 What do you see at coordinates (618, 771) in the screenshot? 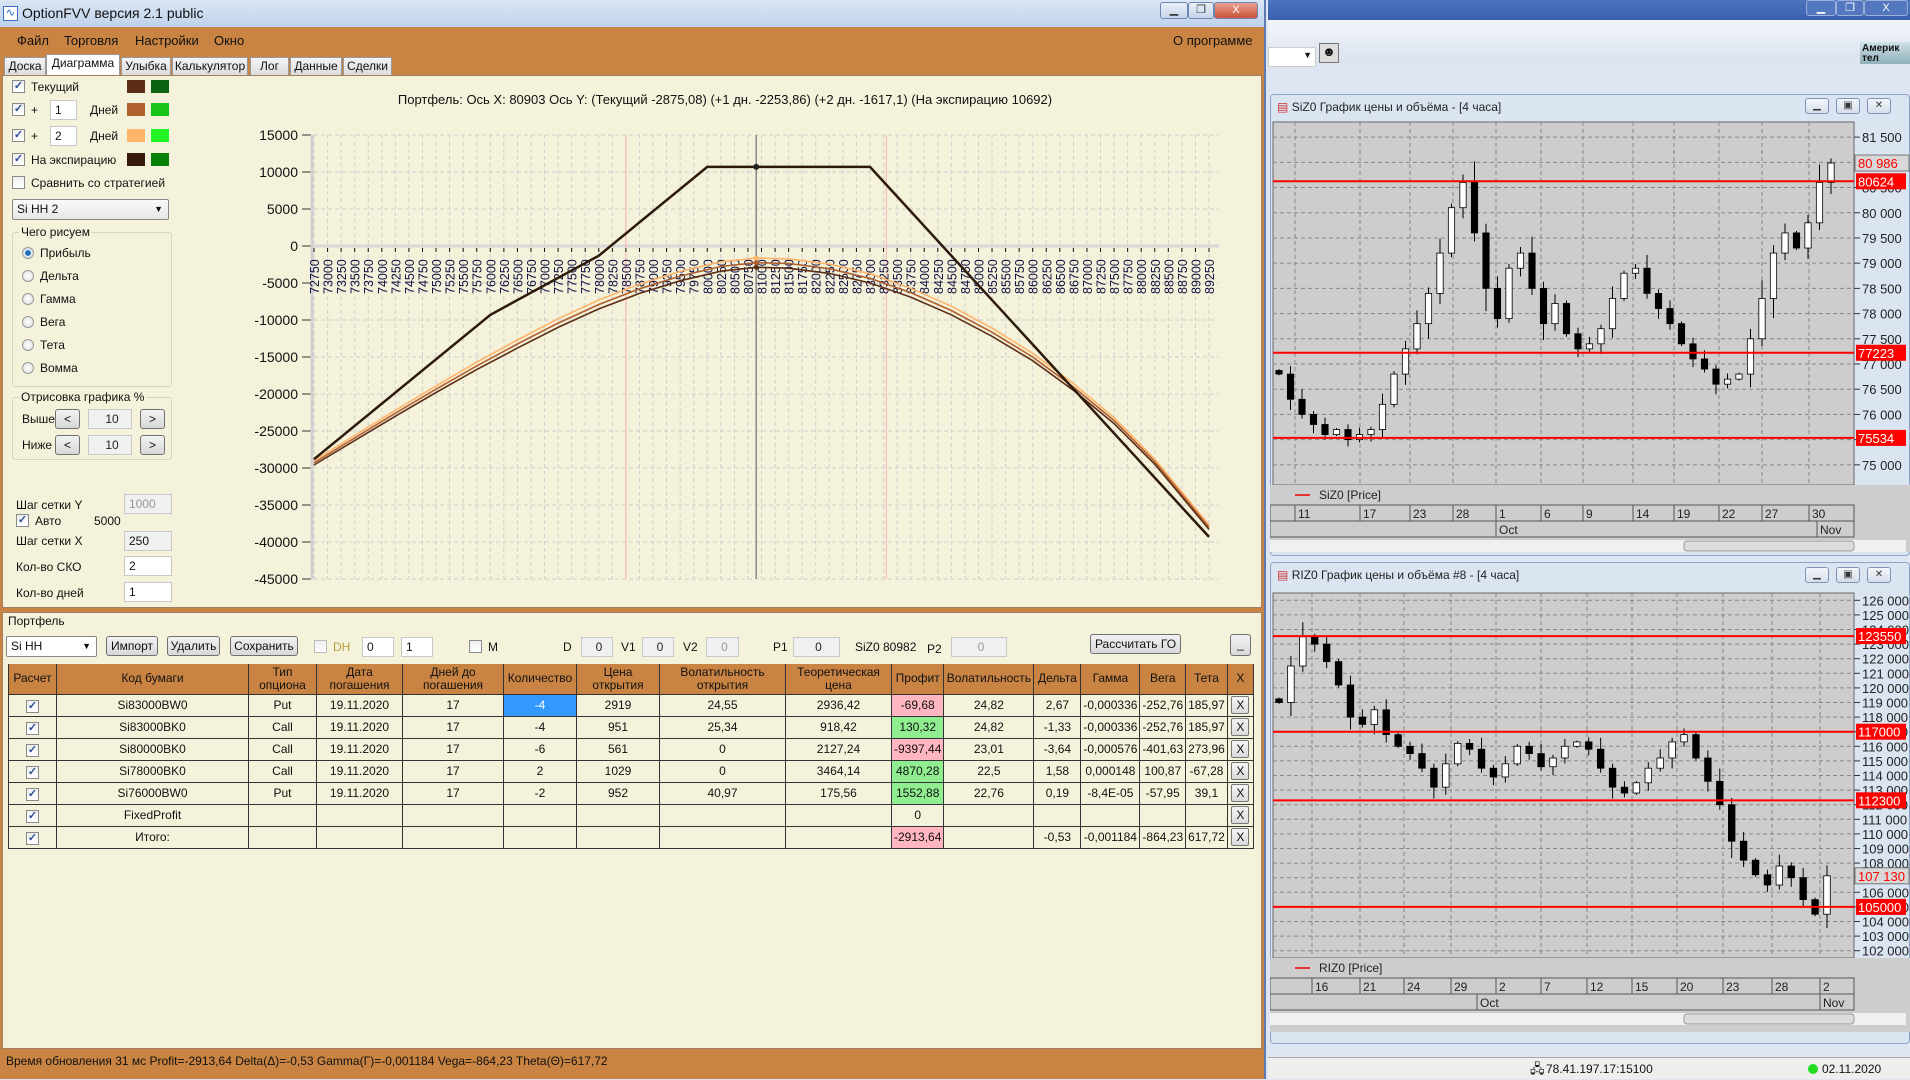
I see `cell-6: 1029` at bounding box center [618, 771].